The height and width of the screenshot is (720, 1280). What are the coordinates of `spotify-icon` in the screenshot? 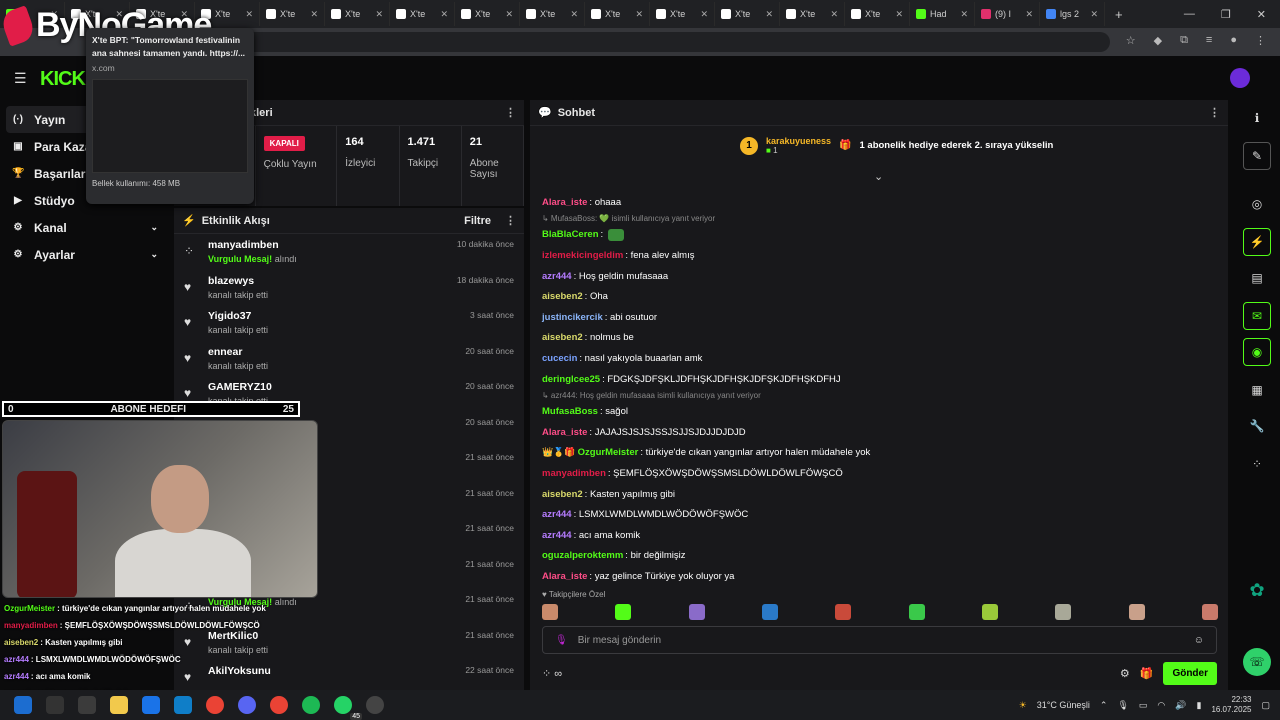 It's located at (311, 705).